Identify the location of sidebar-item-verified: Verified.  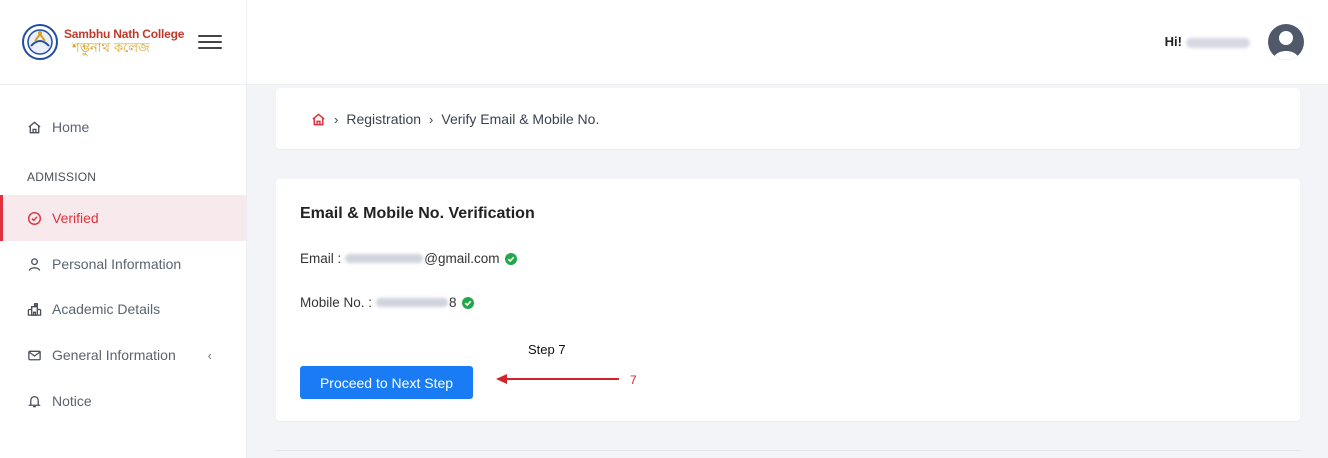
(123, 218).